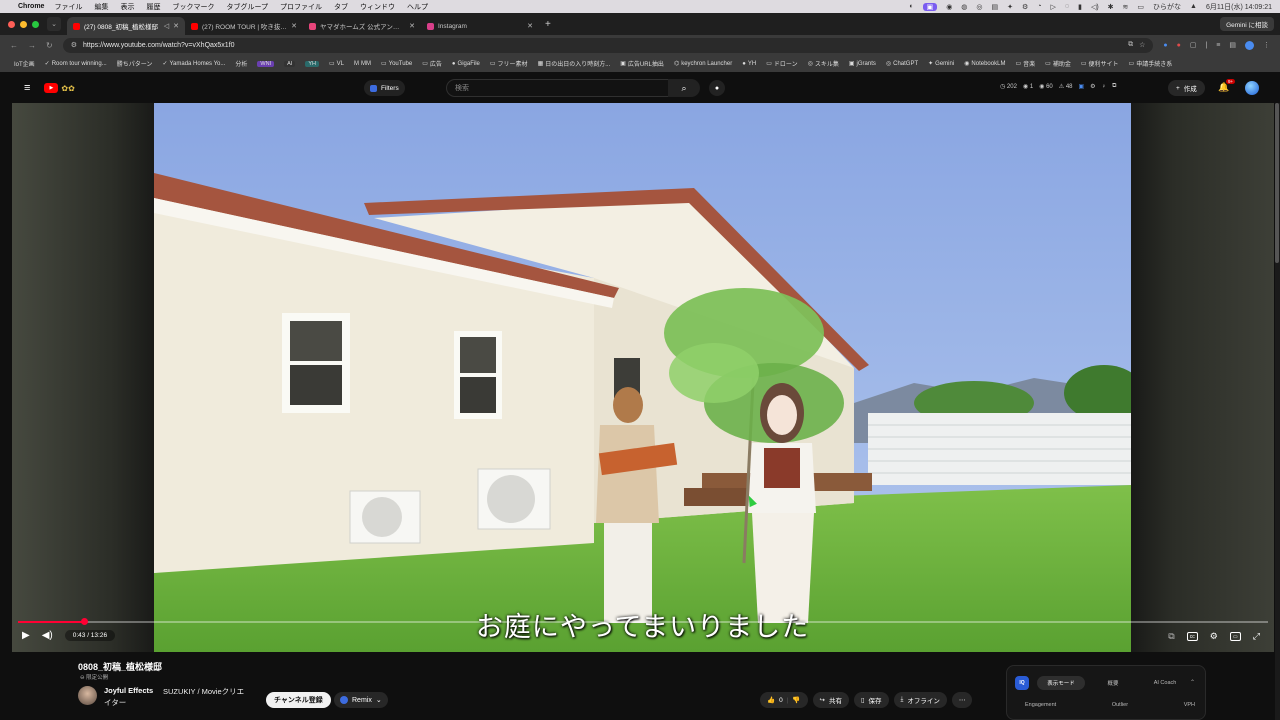 The image size is (1280, 720). I want to click on extensions-puzzle-icon: ▢, so click(1193, 45).